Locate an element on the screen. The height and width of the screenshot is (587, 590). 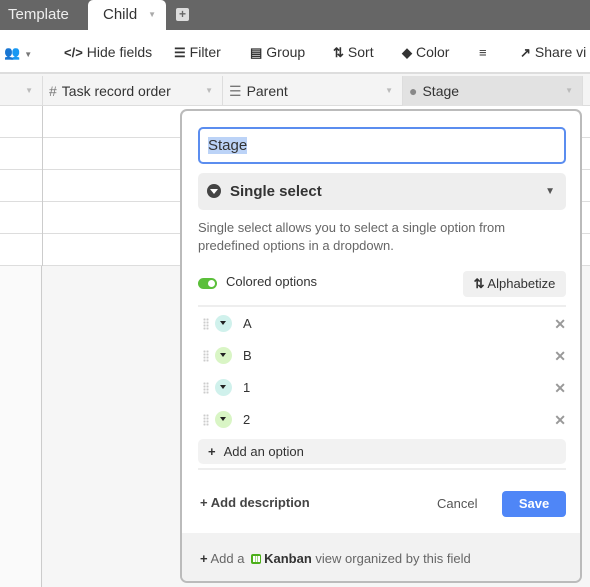
column-label: Stage is located at coordinates (441, 91).